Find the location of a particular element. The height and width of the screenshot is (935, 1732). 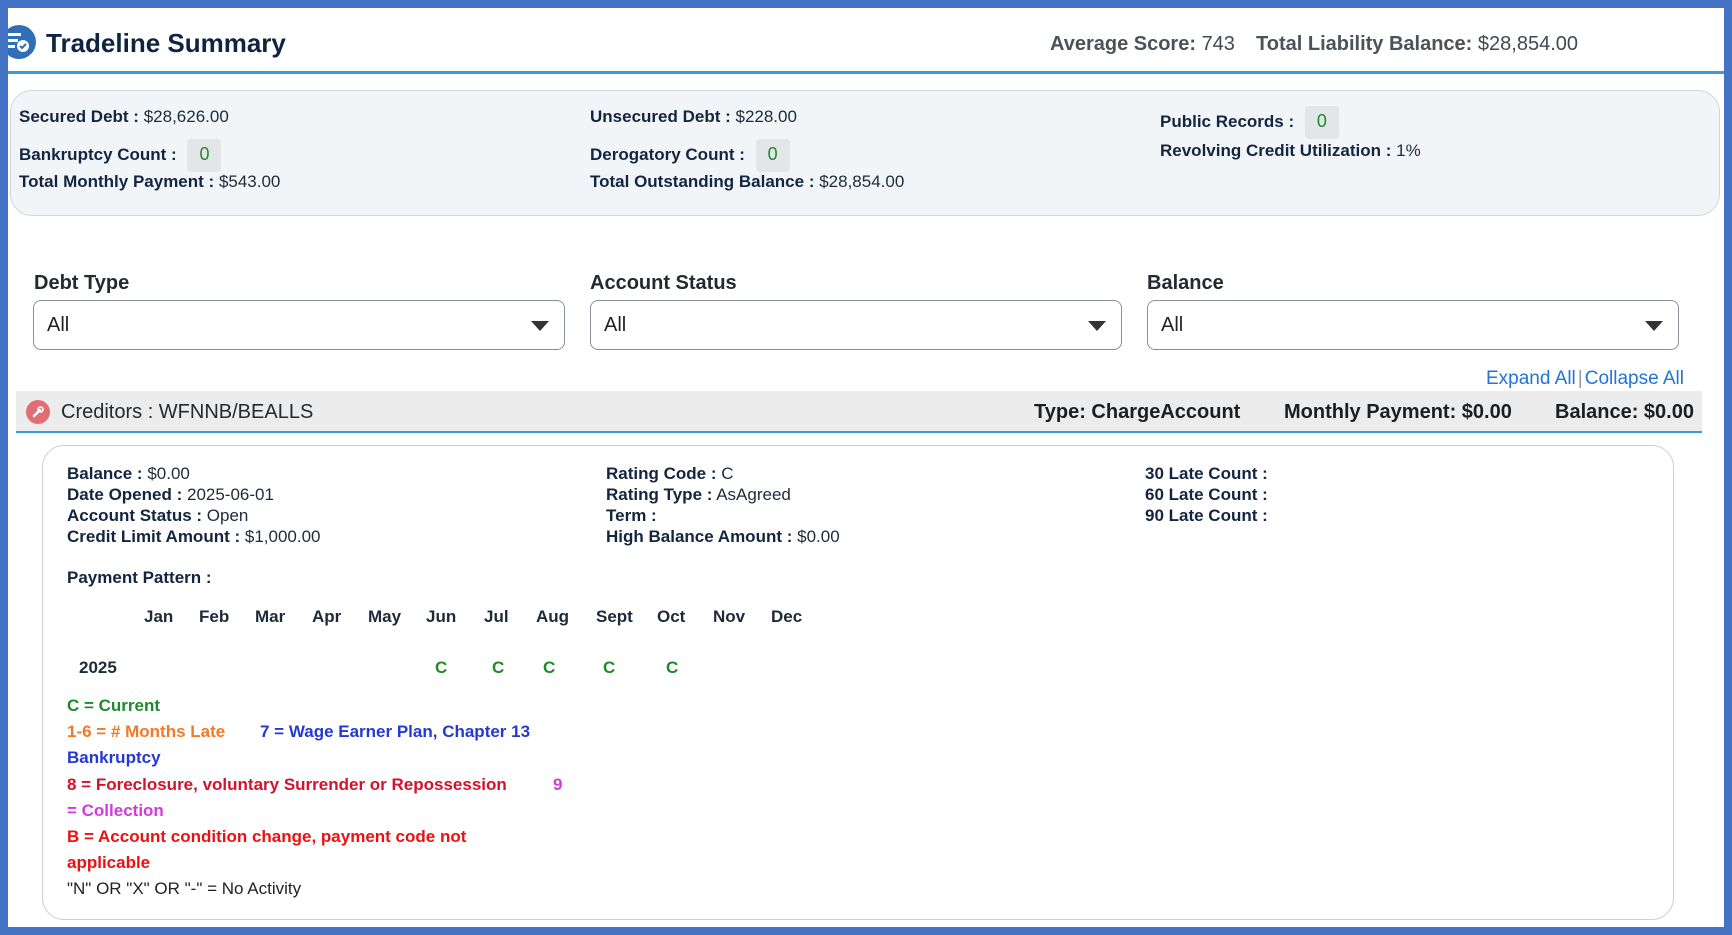

account-status-select: All is located at coordinates (856, 325).